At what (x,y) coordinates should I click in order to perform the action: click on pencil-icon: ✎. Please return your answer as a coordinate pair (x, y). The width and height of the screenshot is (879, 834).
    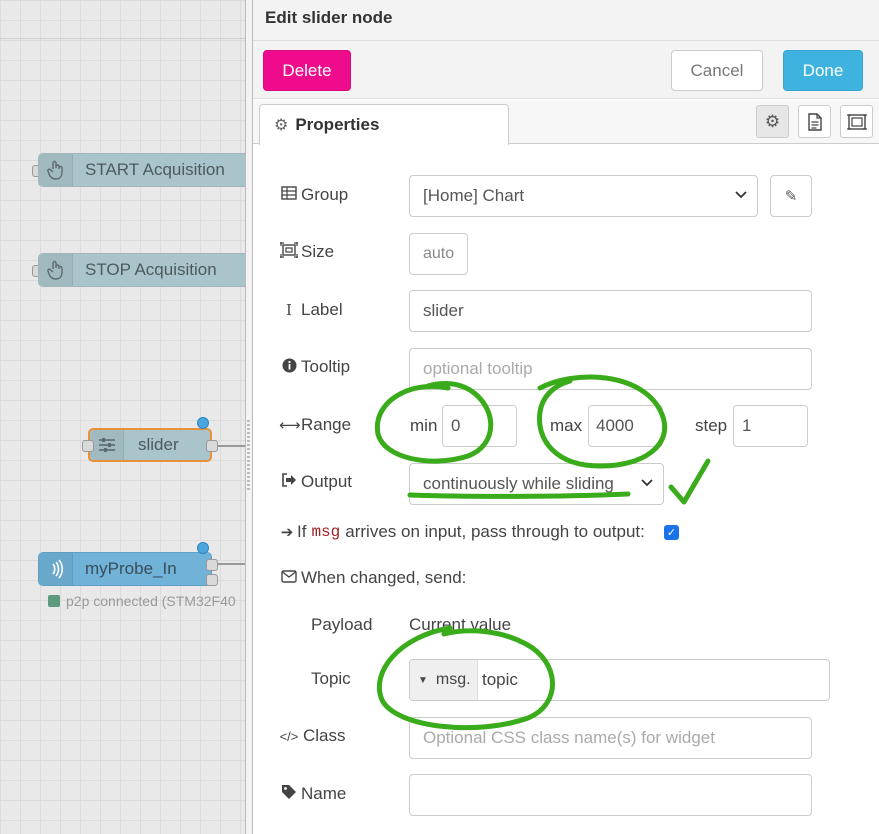
    Looking at the image, I should click on (791, 196).